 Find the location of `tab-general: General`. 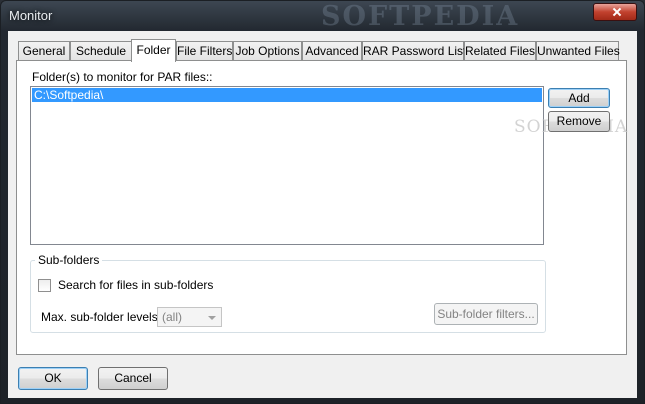

tab-general: General is located at coordinates (44, 50).